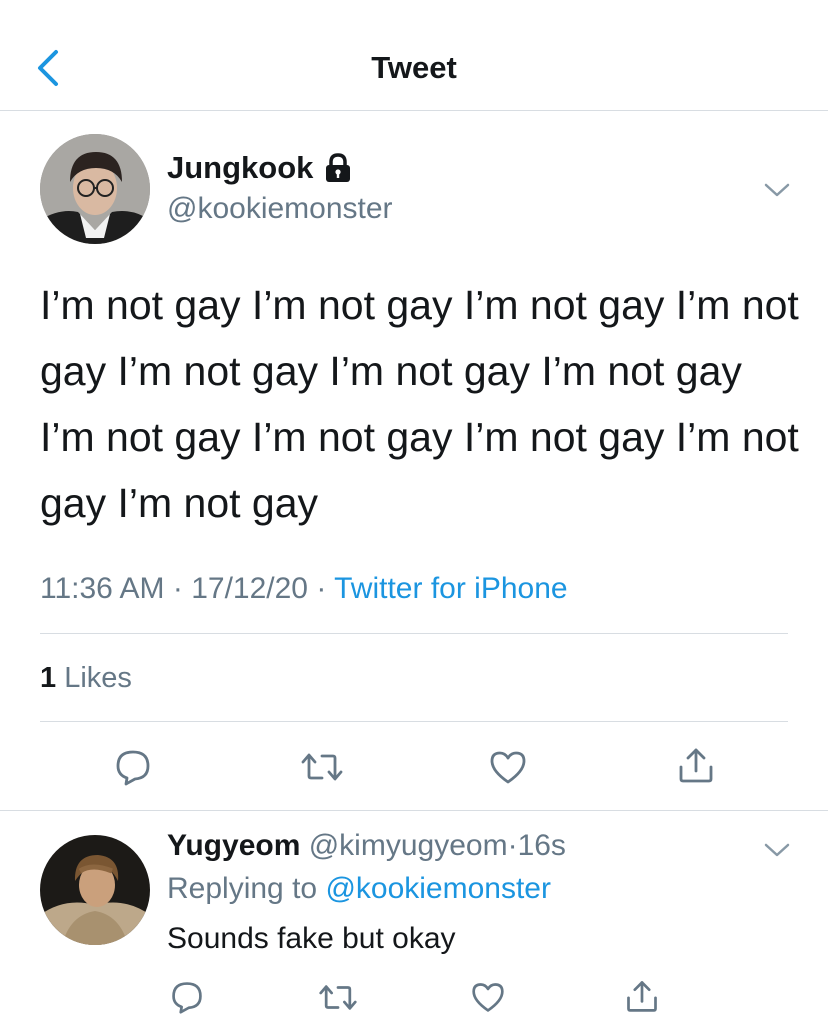 The height and width of the screenshot is (1025, 828). I want to click on reply-share-button, so click(642, 996).